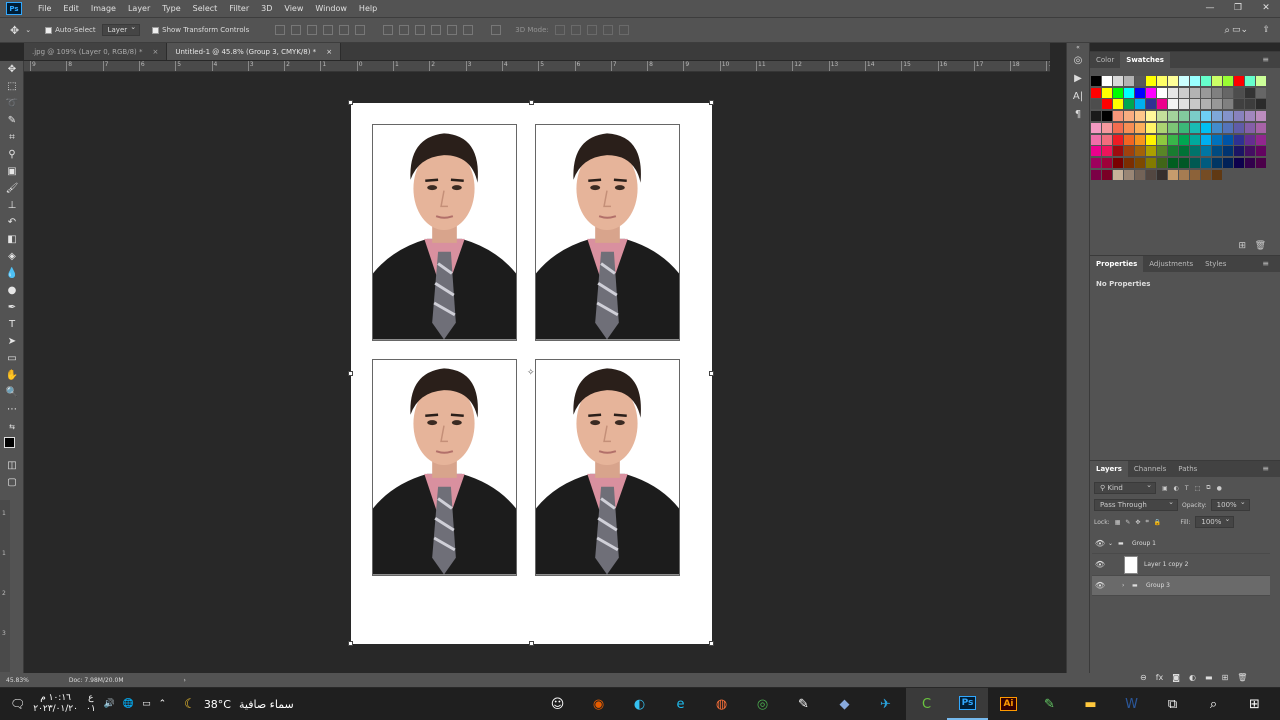 This screenshot has width=1280, height=720. I want to click on quick-mask-icon: ◫, so click(12, 465).